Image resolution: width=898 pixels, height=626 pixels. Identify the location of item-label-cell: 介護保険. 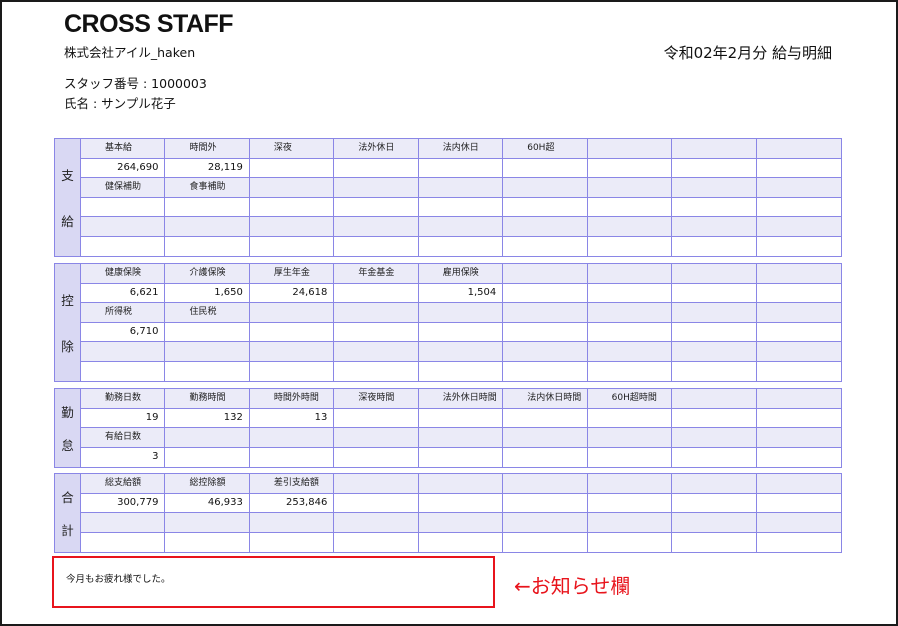
(207, 274).